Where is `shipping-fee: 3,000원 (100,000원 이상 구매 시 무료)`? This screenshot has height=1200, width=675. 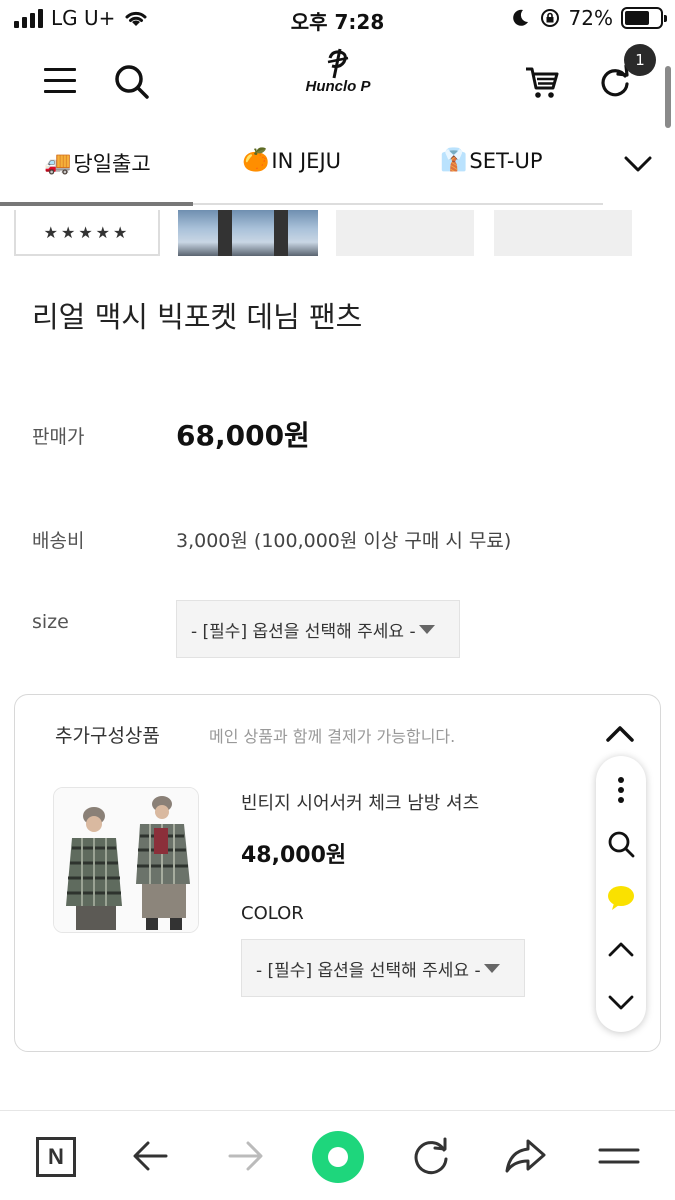 shipping-fee: 3,000원 (100,000원 이상 구매 시 무료) is located at coordinates (344, 541).